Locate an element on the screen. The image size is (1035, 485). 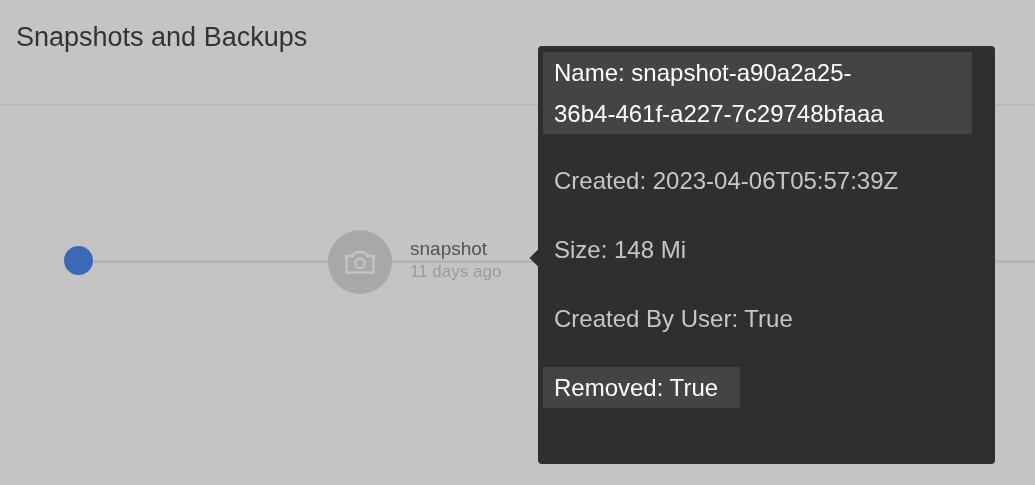
page-title: Snapshots and Backups is located at coordinates (162, 37).